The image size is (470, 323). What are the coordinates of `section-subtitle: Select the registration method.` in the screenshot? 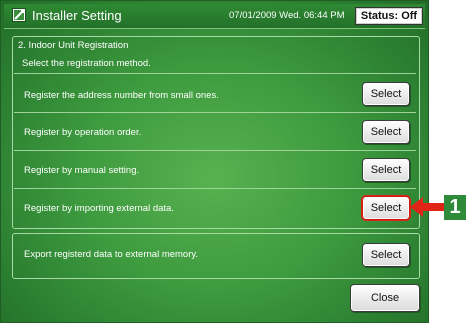 It's located at (86, 63).